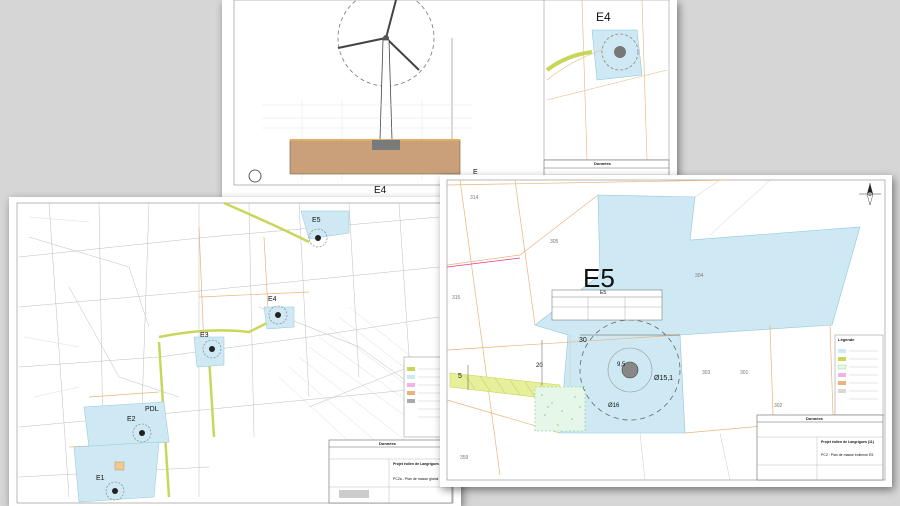 The image size is (900, 506). I want to click on dimension-30: 30, so click(583, 340).